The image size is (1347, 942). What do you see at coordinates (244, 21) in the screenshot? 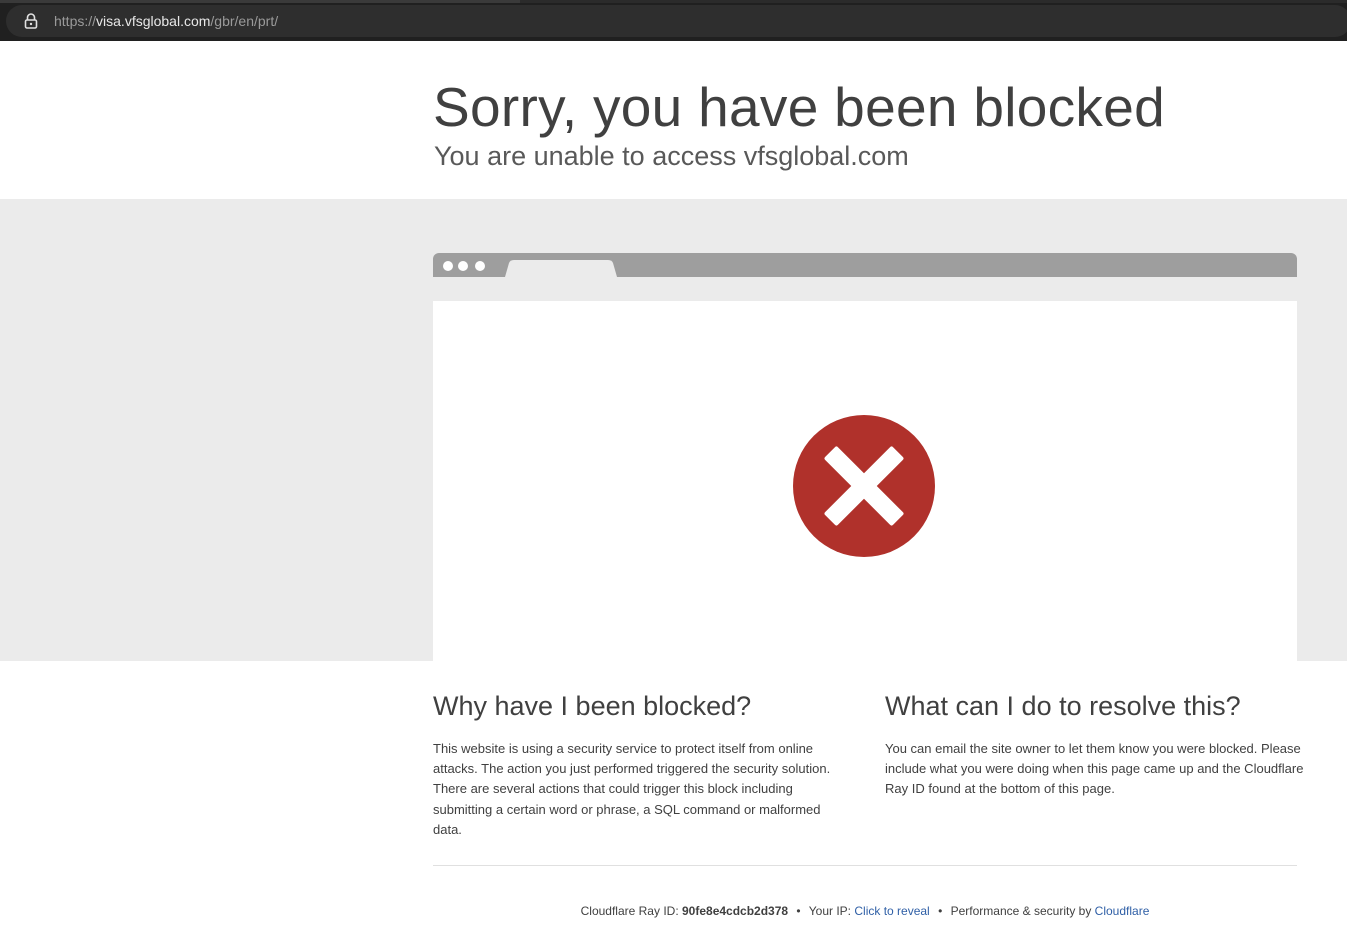
I see `url-path: /gbr/en/prt/` at bounding box center [244, 21].